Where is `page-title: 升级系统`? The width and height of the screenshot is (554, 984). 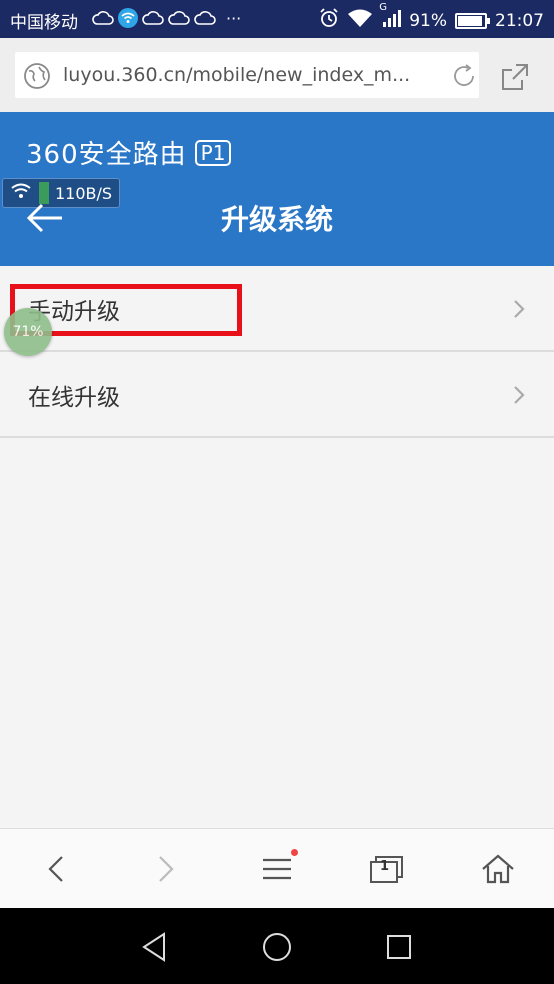 page-title: 升级系统 is located at coordinates (276, 219).